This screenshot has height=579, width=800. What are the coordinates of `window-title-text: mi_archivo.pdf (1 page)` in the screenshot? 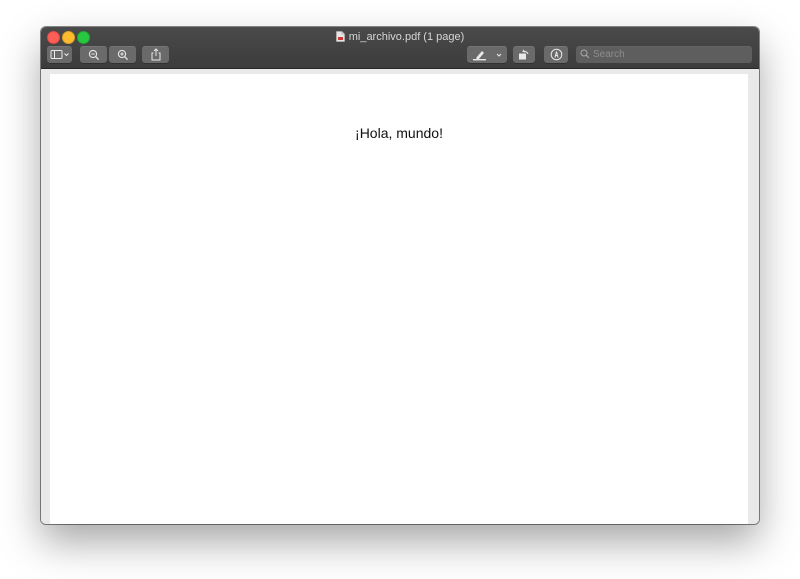 It's located at (406, 37).